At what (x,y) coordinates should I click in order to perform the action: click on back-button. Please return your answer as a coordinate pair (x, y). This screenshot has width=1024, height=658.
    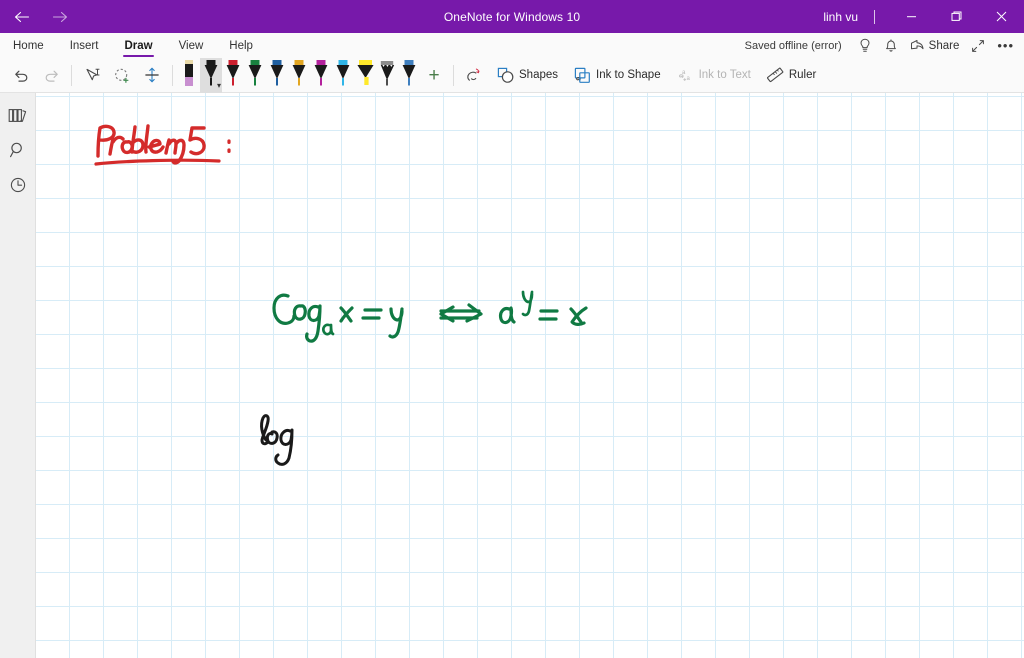
    Looking at the image, I should click on (22, 17).